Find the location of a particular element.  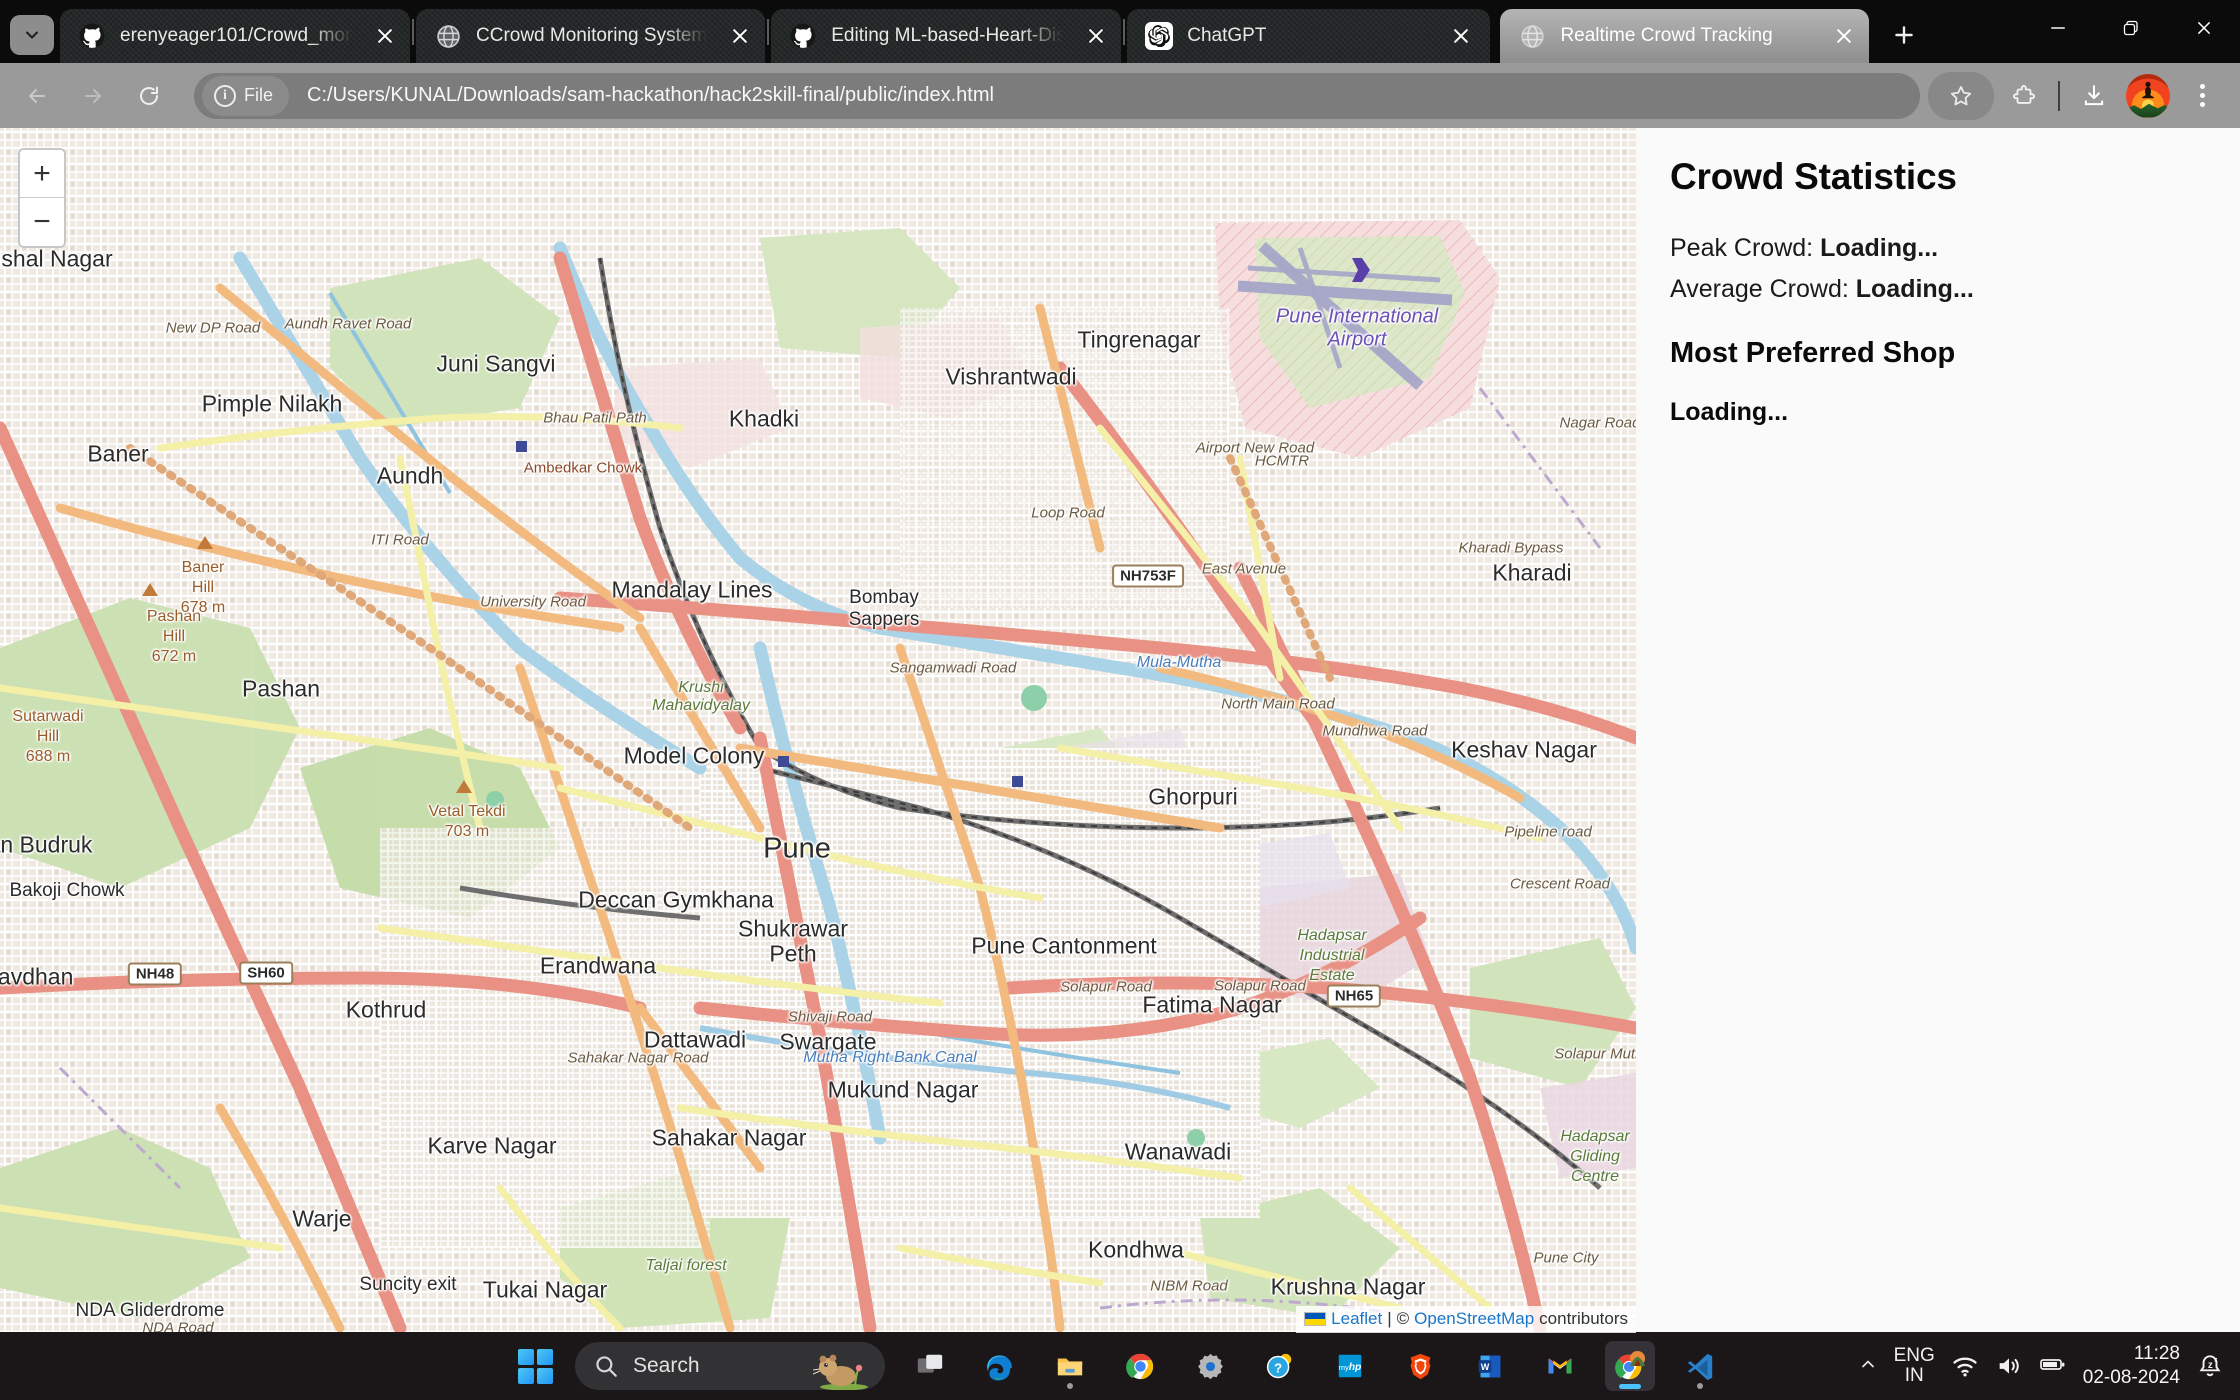

critter-illustration-icon is located at coordinates (840, 1372).